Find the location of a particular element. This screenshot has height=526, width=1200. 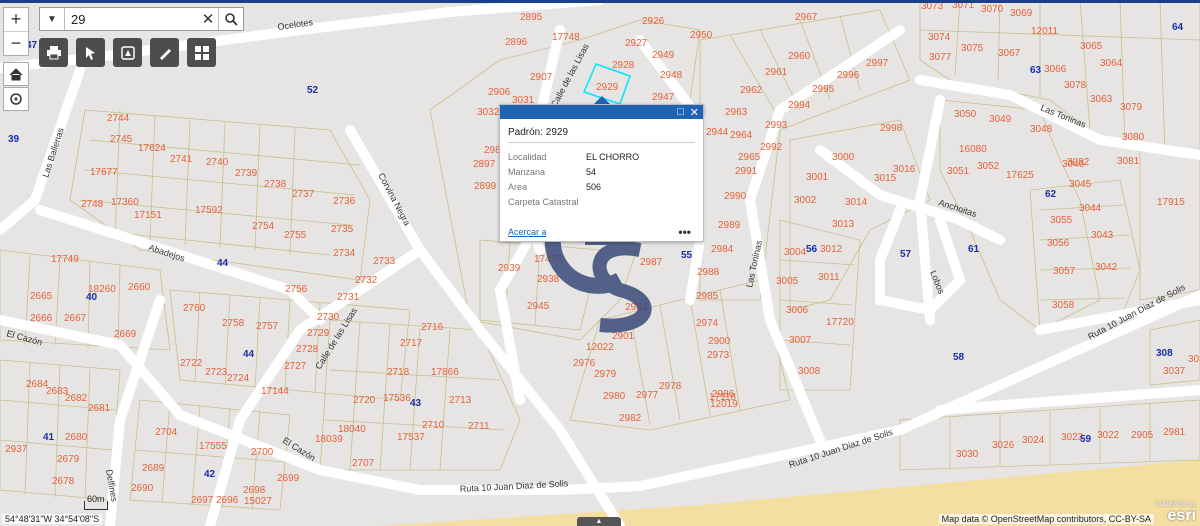

home-button is located at coordinates (16, 74).